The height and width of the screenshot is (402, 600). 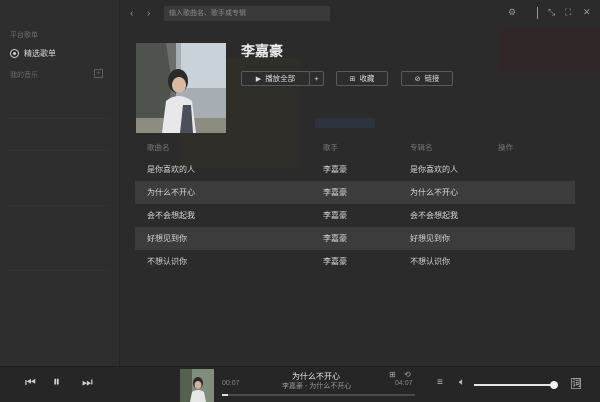 What do you see at coordinates (318, 395) in the screenshot?
I see `progress-bar` at bounding box center [318, 395].